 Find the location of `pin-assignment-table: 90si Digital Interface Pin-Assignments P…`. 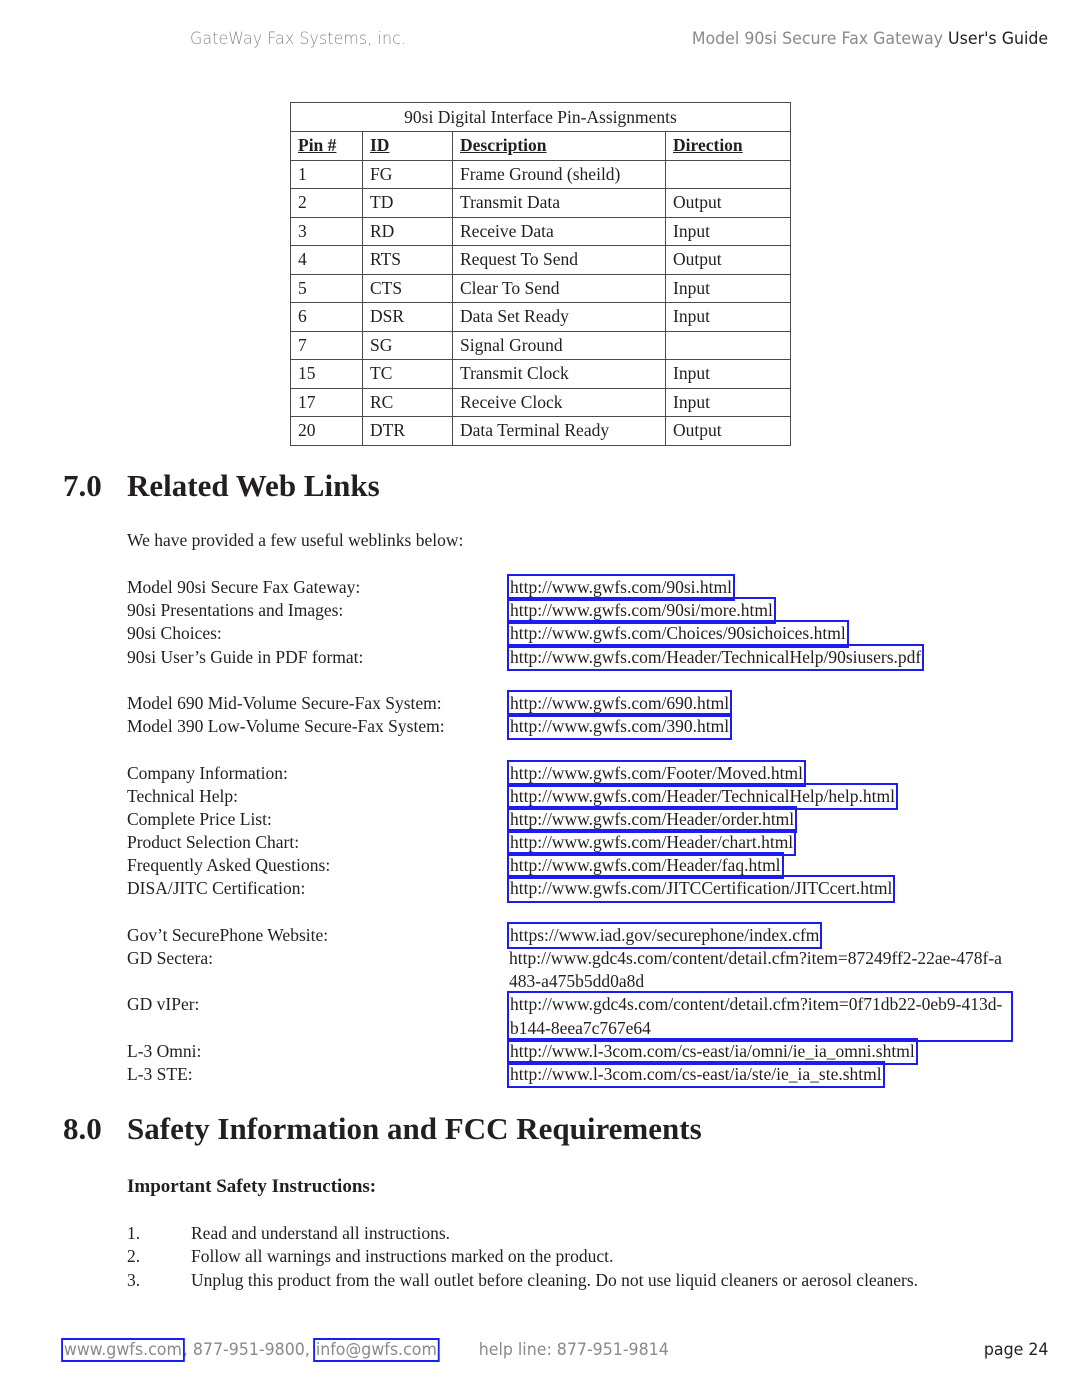

pin-assignment-table: 90si Digital Interface Pin-Assignments P… is located at coordinates (540, 274).